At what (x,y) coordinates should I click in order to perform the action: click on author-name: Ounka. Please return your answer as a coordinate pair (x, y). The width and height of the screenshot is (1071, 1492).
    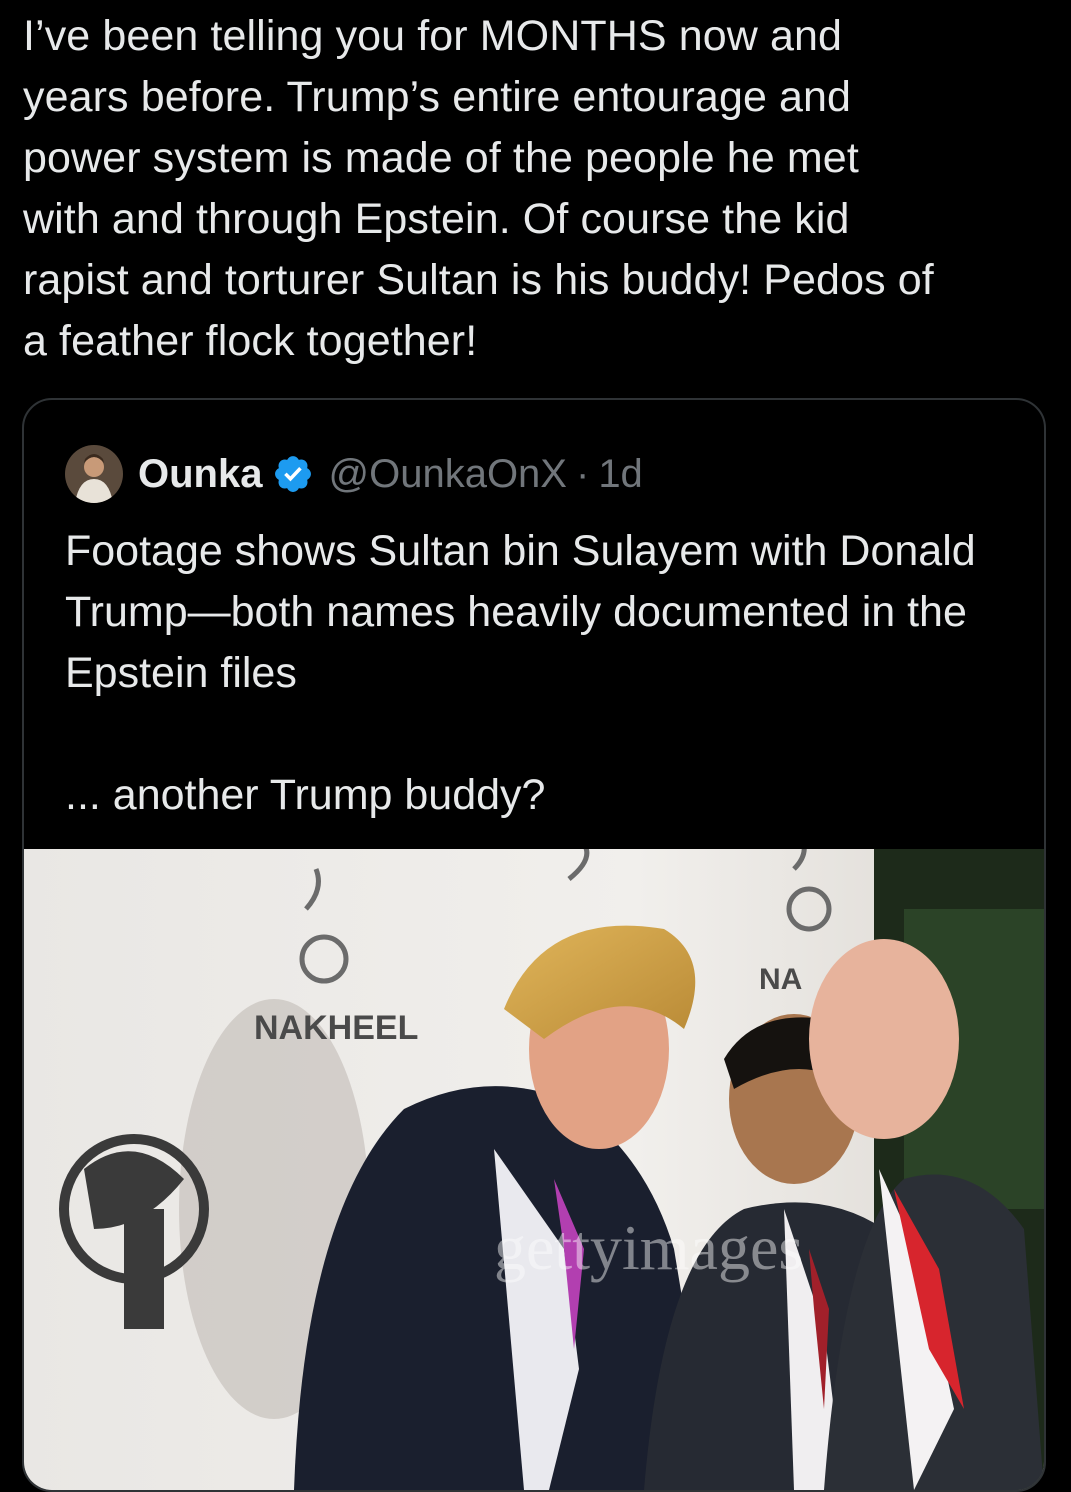
    Looking at the image, I should click on (200, 474).